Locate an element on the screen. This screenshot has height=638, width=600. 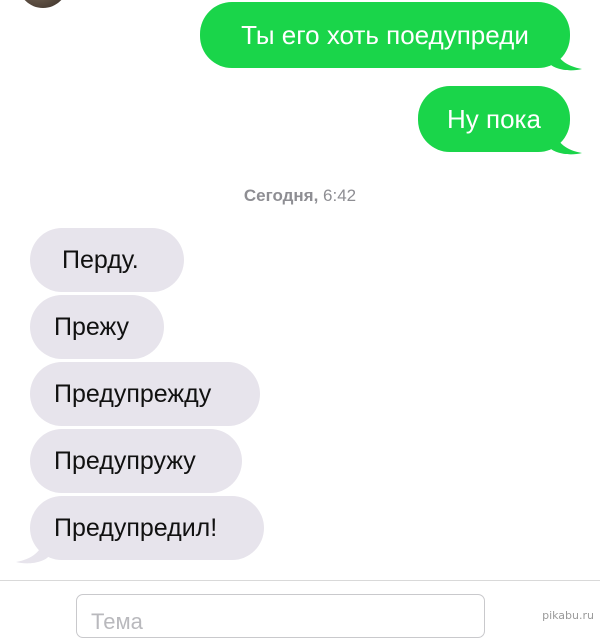
contact-avatar is located at coordinates (43, 4).